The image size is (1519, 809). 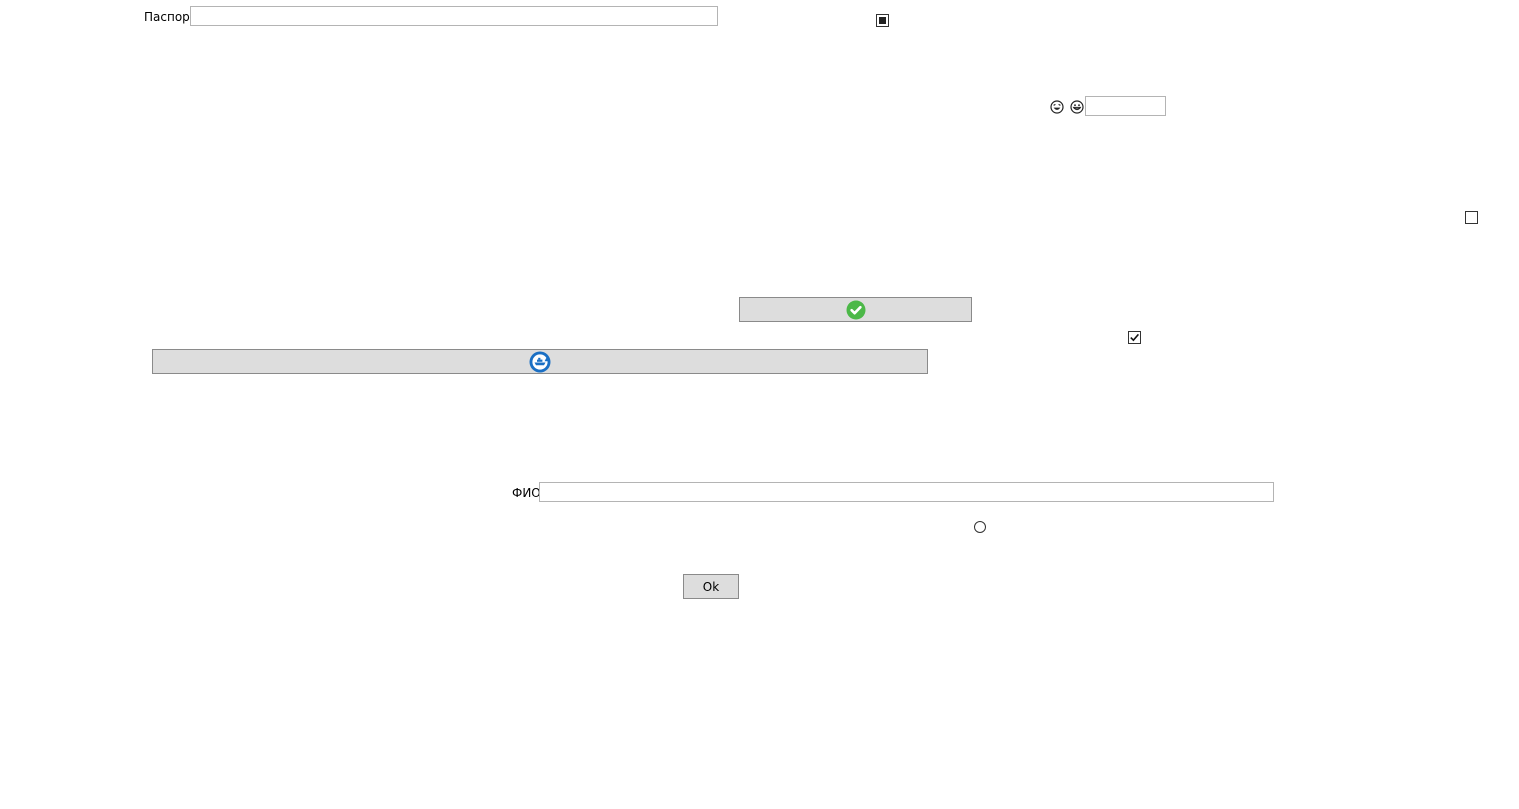 I want to click on indeterminate-checkbox, so click(x=882, y=20).